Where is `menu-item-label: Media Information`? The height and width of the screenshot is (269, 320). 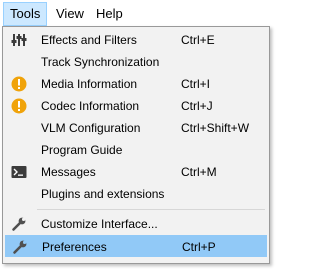
menu-item-label: Media Information is located at coordinates (89, 84).